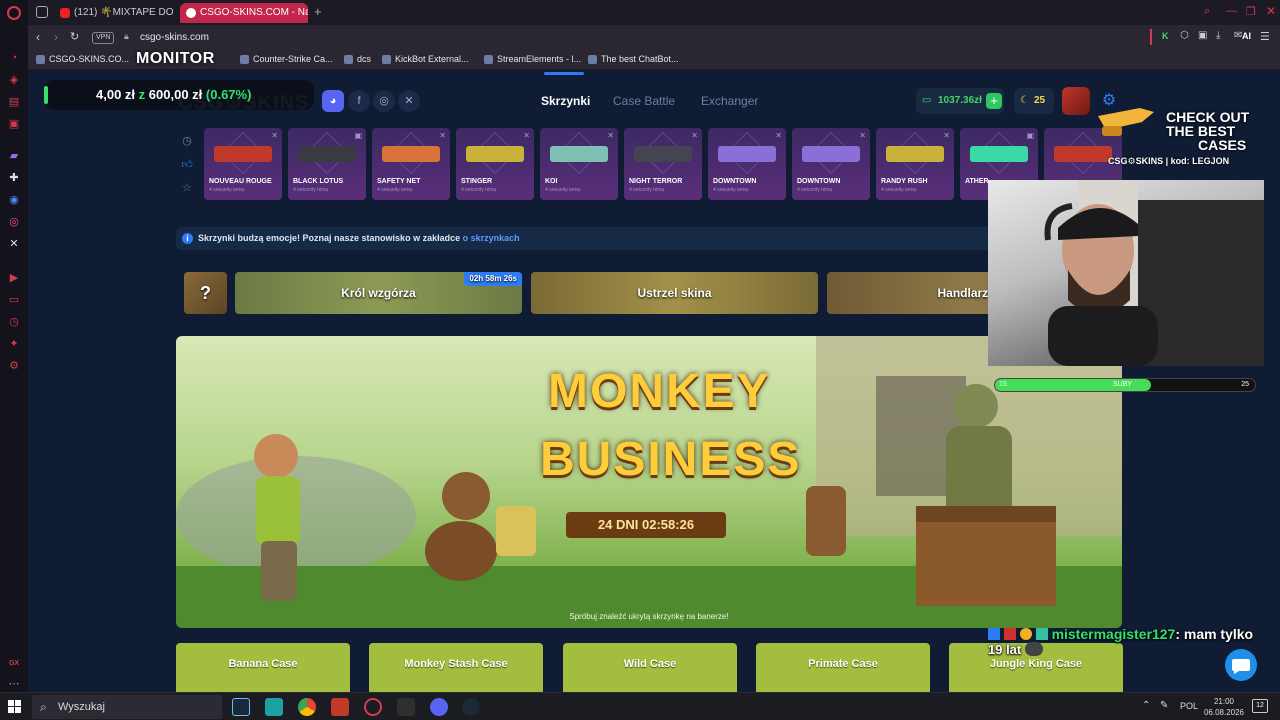 This screenshot has height=720, width=1280. Describe the element at coordinates (471, 707) in the screenshot. I see `steam-client-app-icon` at that location.